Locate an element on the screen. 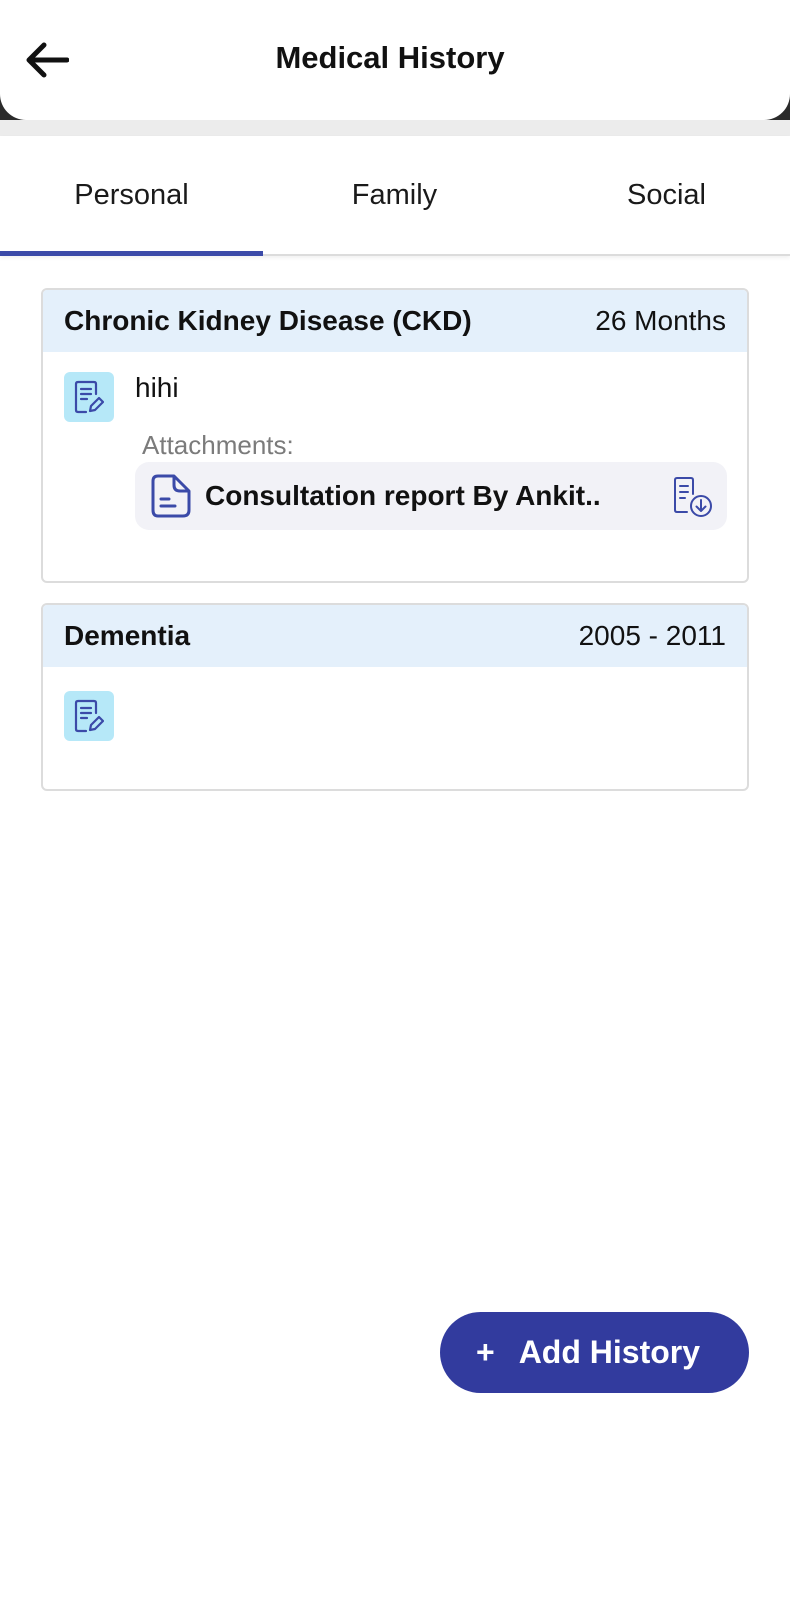 The width and height of the screenshot is (790, 1600). tab-bar: Personal Family Social is located at coordinates (395, 196).